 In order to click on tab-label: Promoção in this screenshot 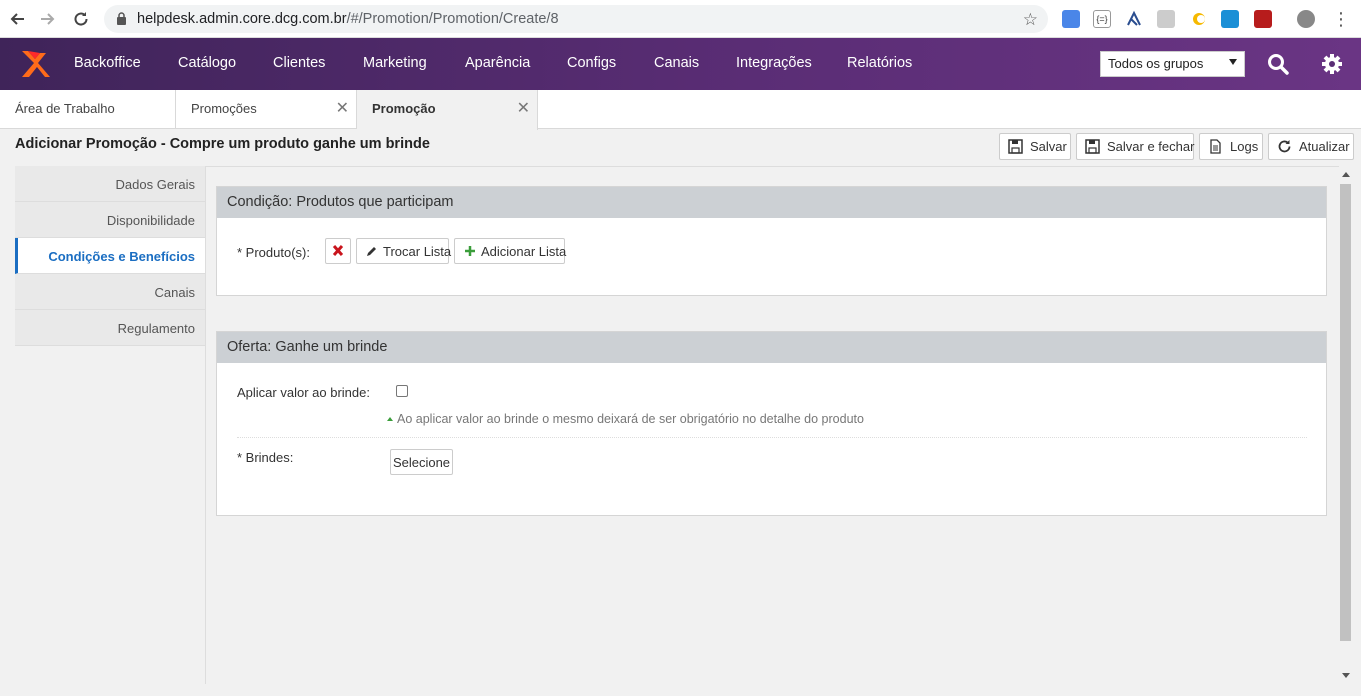, I will do `click(404, 108)`.